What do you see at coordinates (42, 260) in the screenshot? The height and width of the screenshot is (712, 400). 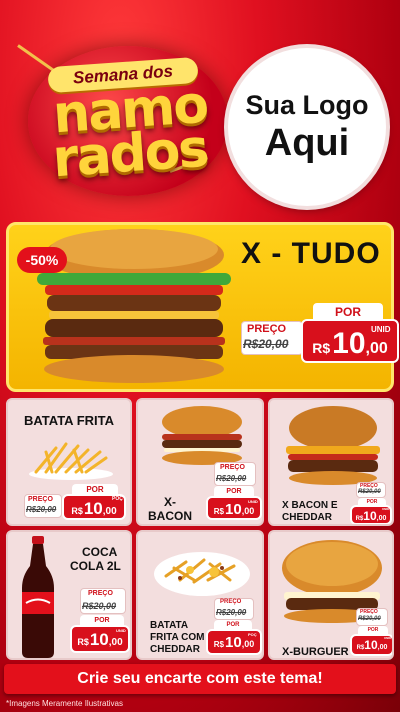 I see `discount-badge: -50%` at bounding box center [42, 260].